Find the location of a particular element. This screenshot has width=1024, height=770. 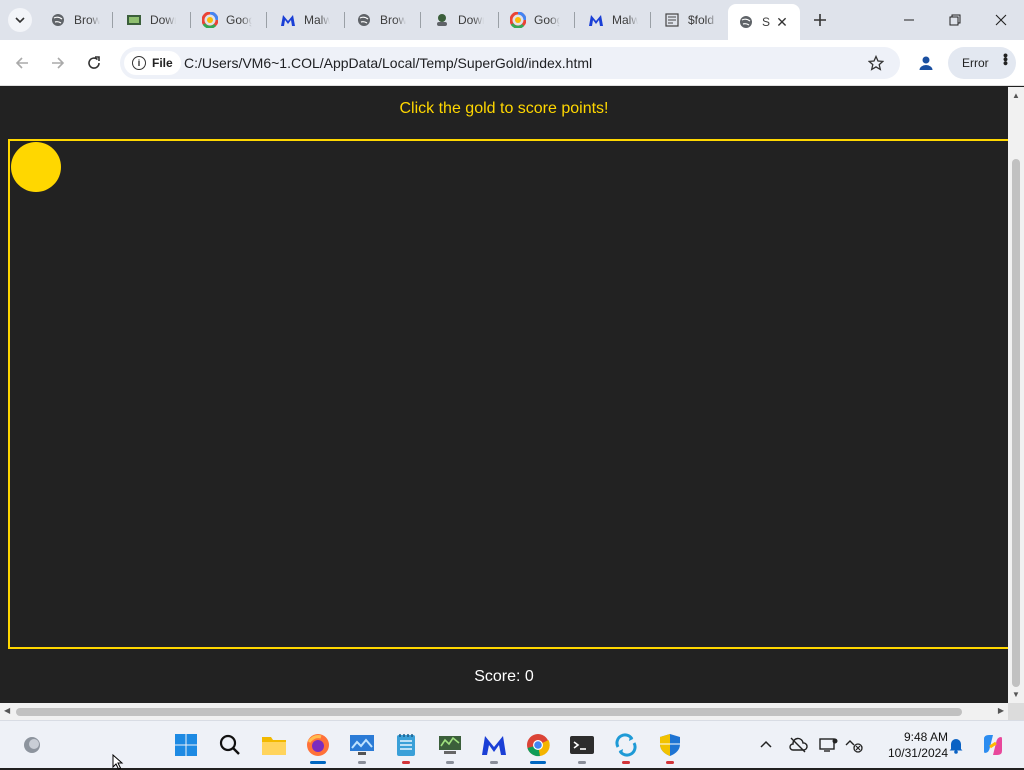

info-icon: i is located at coordinates (139, 63).